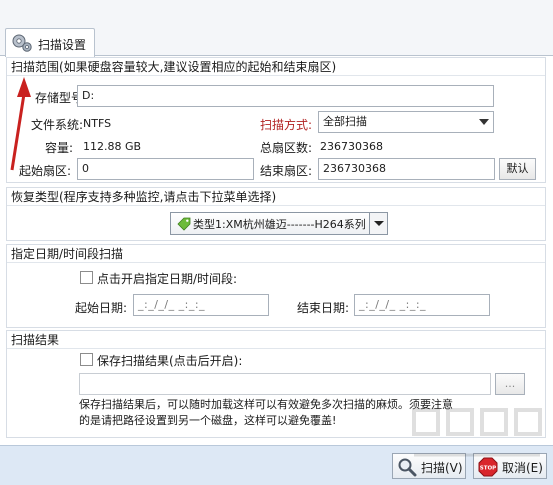 The image size is (553, 485). What do you see at coordinates (286, 148) in the screenshot?
I see `total-sectors-label: 总扇区数:` at bounding box center [286, 148].